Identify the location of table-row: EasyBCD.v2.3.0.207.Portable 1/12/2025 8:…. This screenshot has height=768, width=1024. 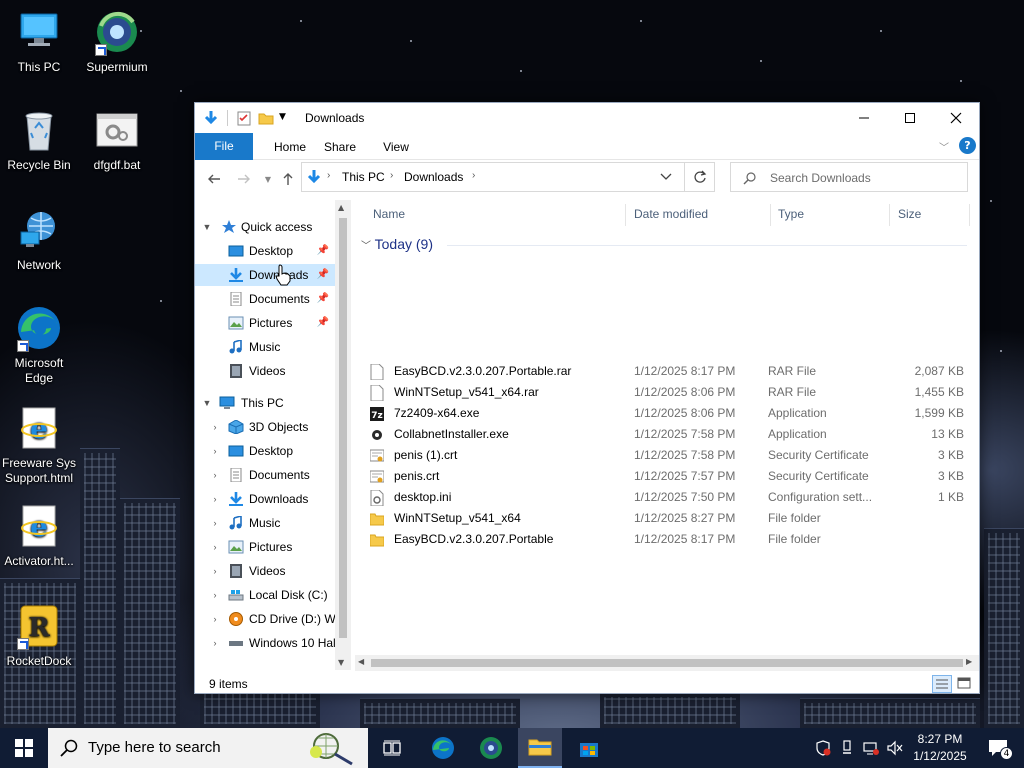
(668, 539).